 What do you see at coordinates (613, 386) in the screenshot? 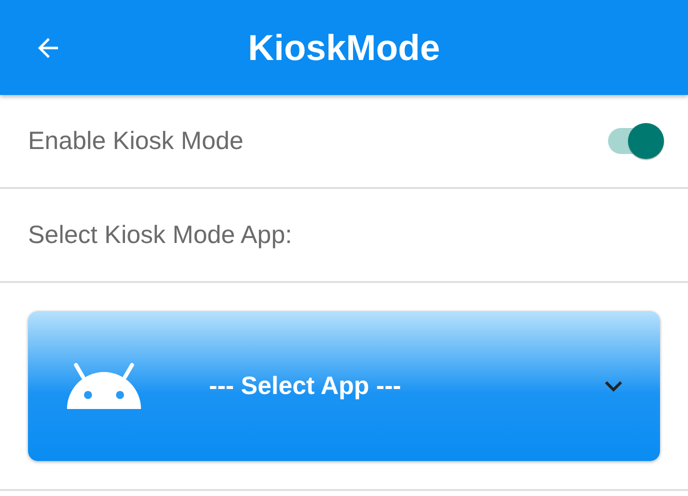
I see `chevron-down-icon` at bounding box center [613, 386].